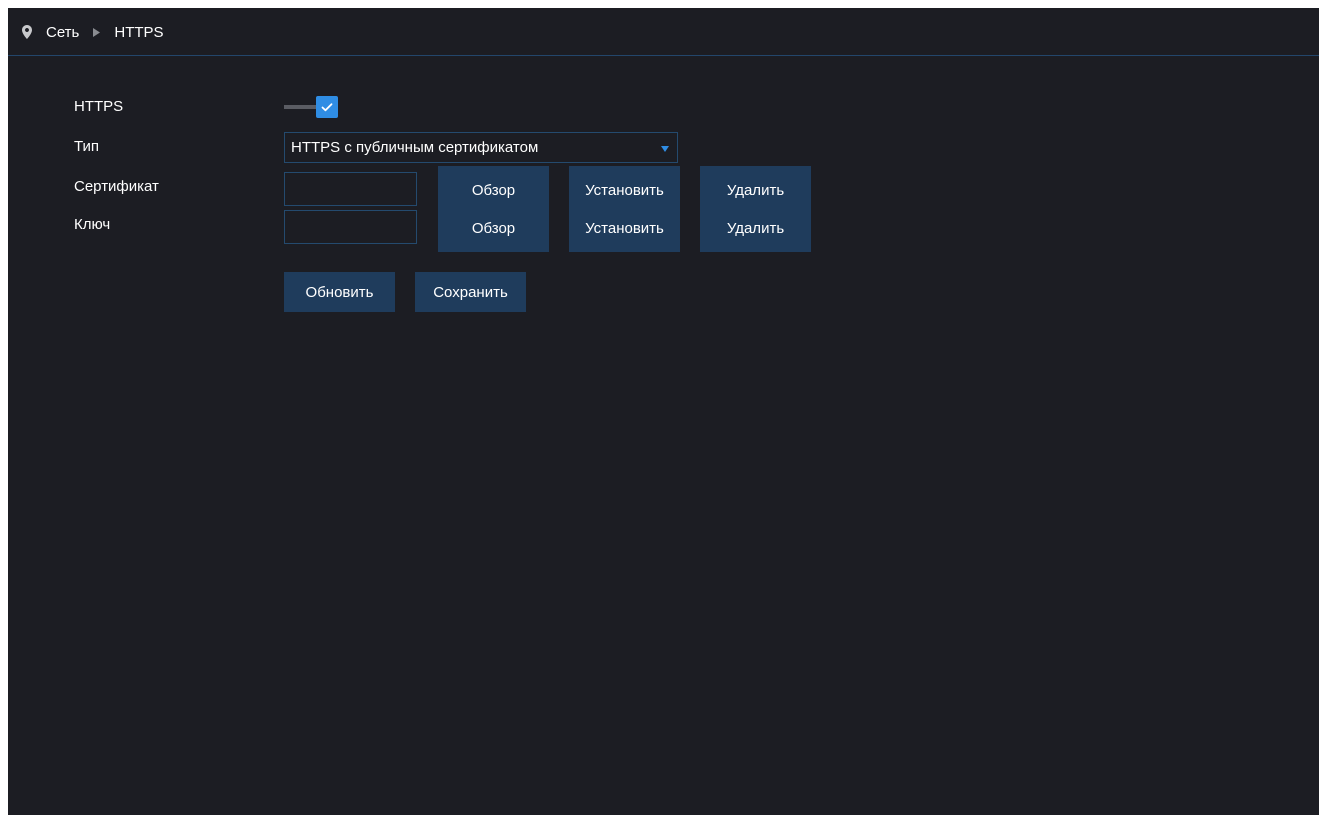  I want to click on toggle-knob, so click(327, 107).